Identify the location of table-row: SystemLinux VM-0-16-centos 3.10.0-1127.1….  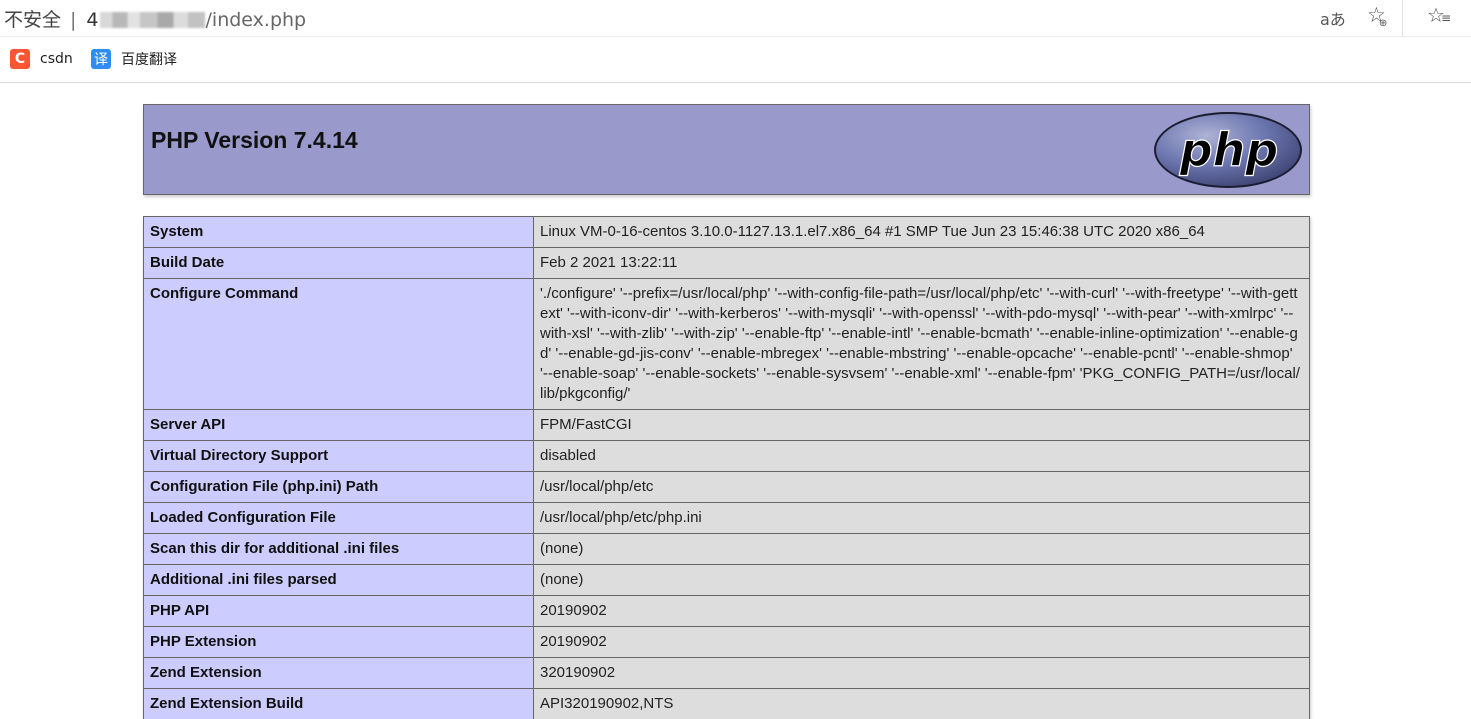
(727, 232).